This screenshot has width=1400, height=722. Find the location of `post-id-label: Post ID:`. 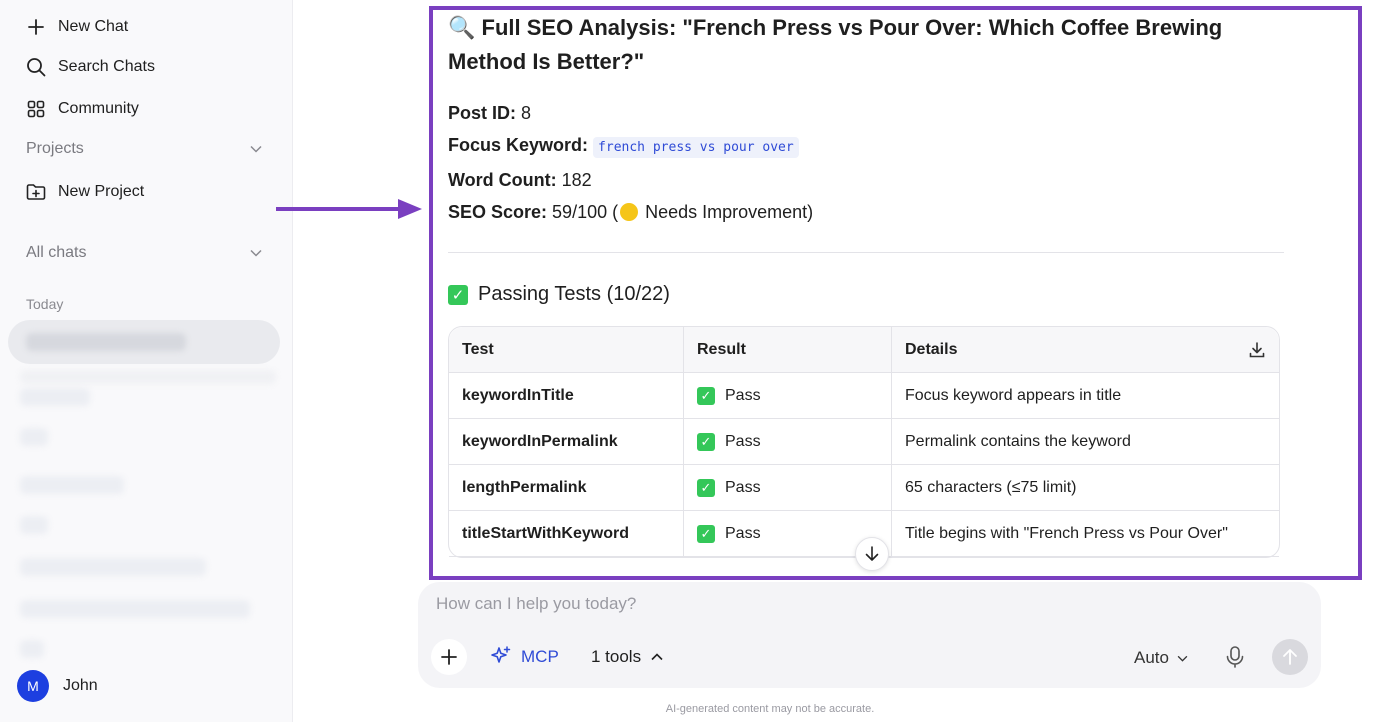

post-id-label: Post ID: is located at coordinates (482, 113).